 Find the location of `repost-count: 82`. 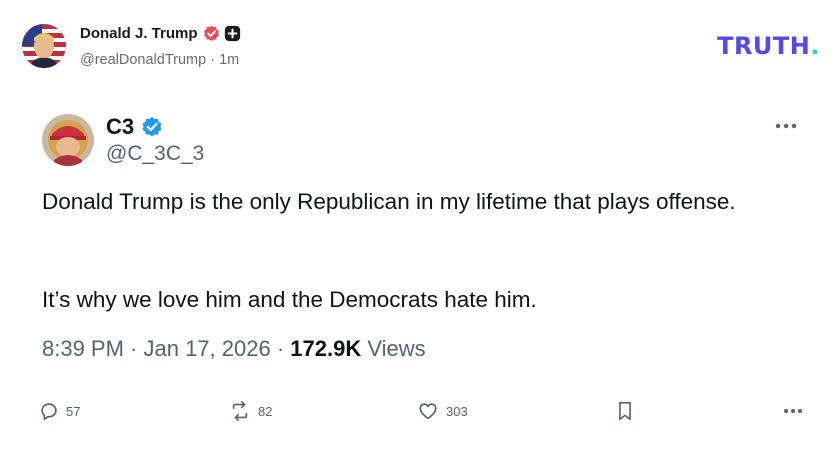

repost-count: 82 is located at coordinates (265, 411).